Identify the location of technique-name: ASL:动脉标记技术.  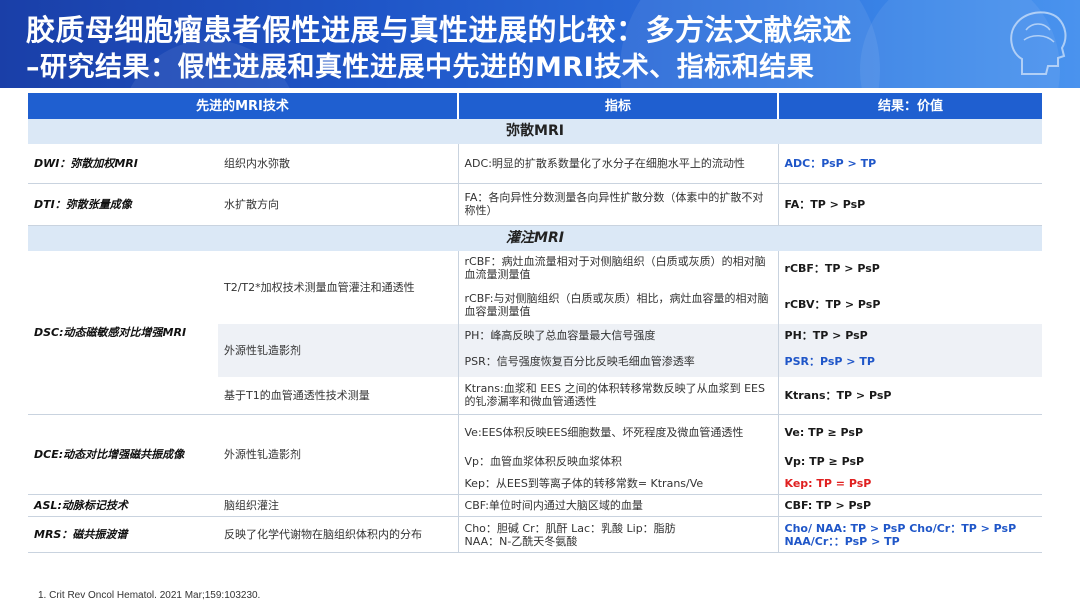
(123, 505).